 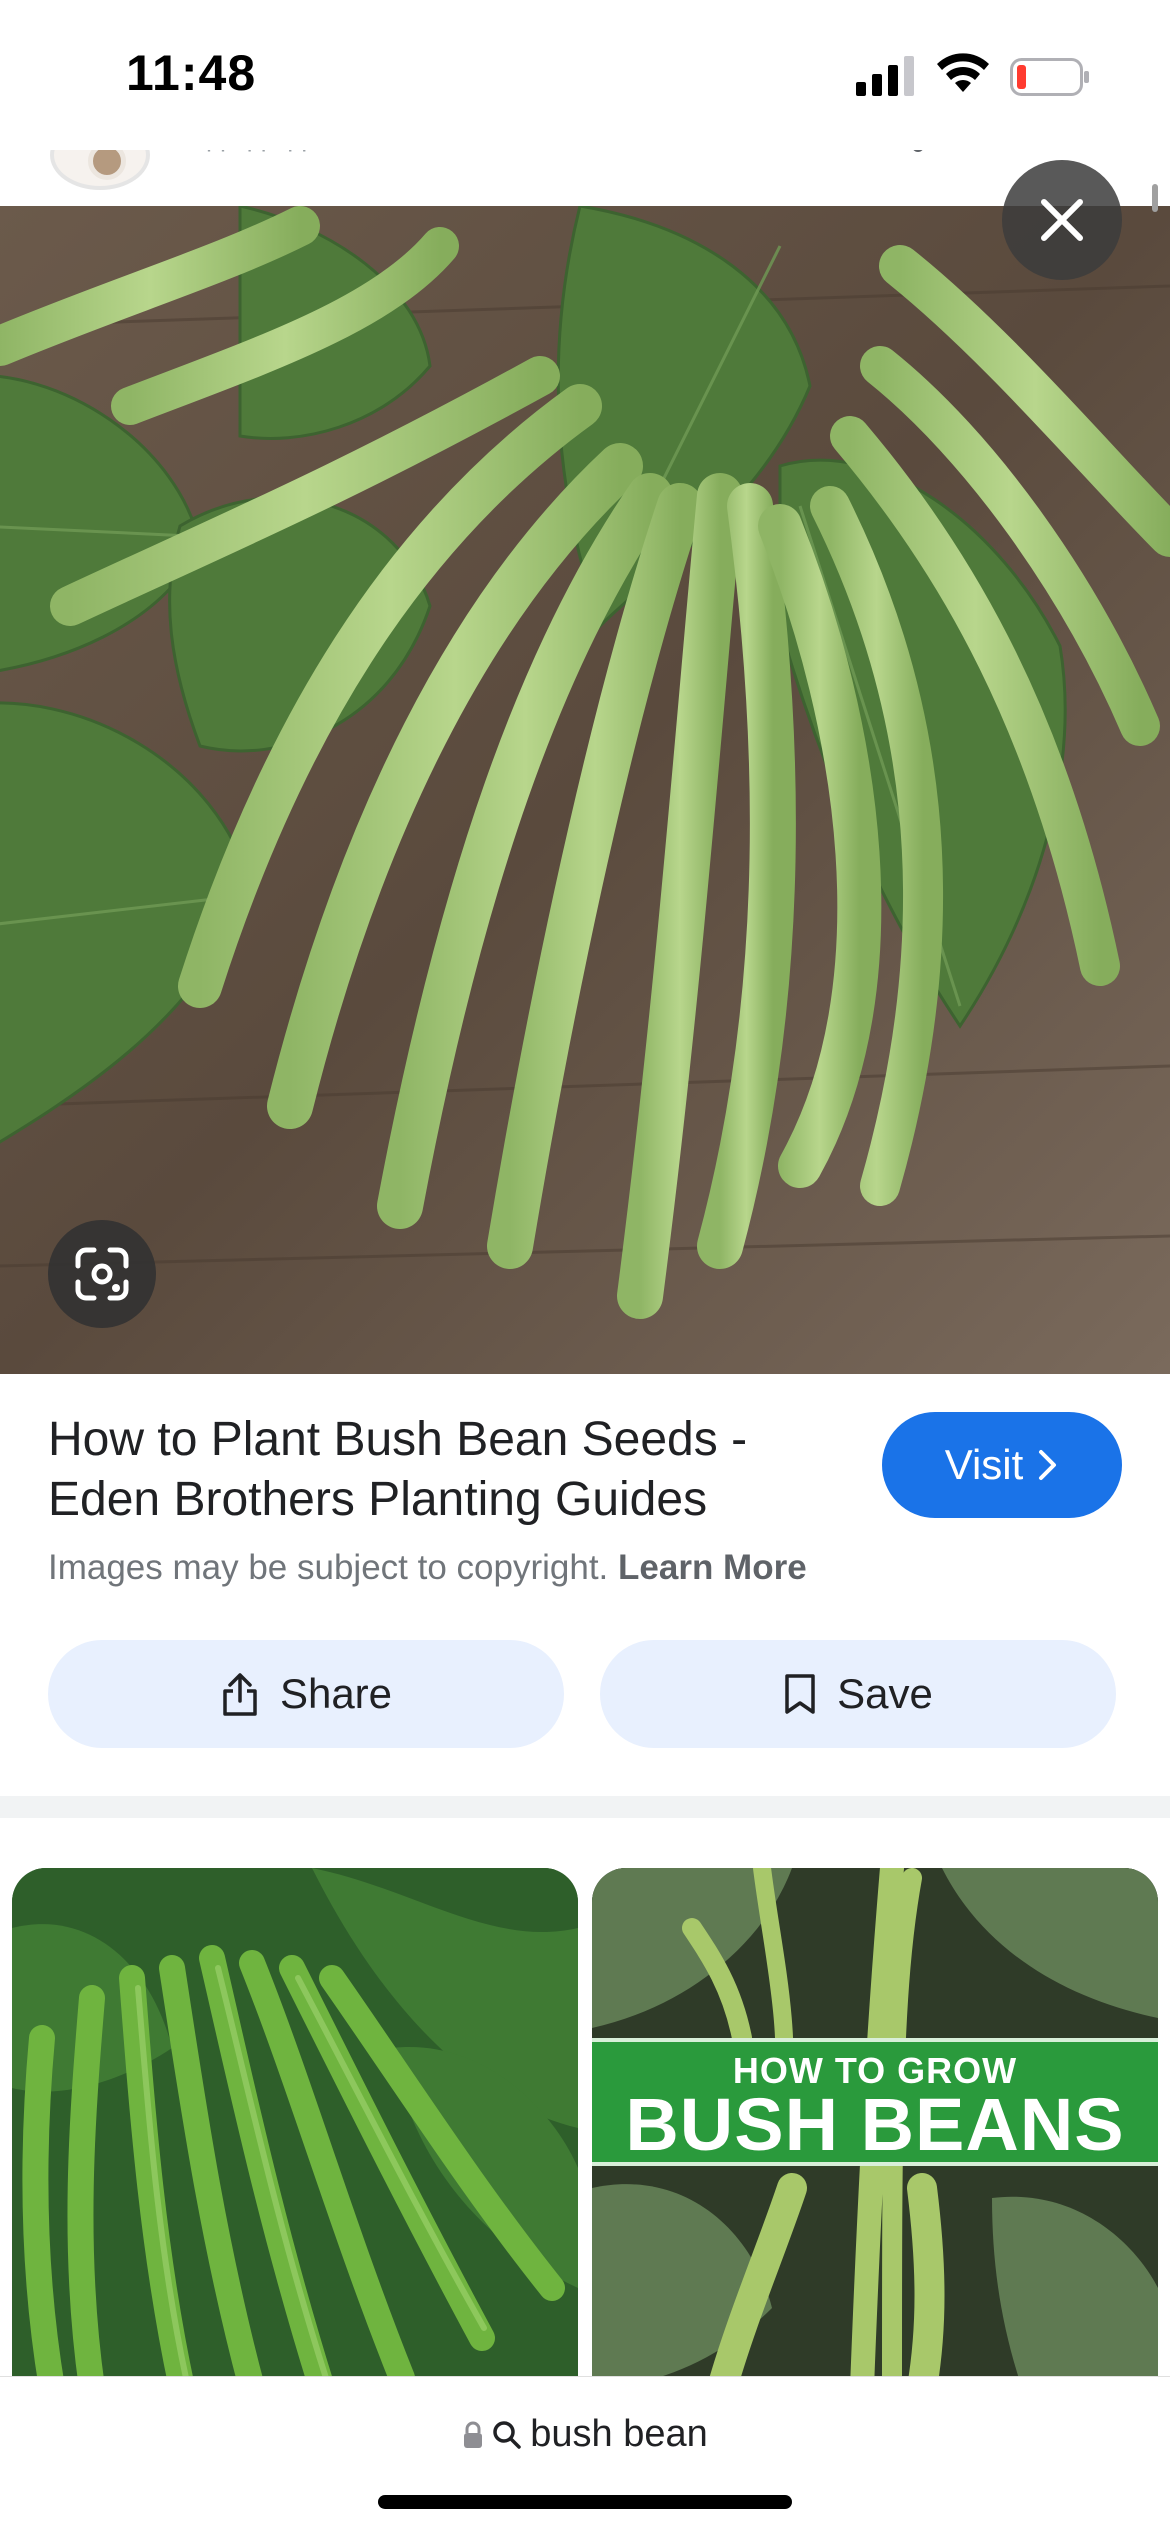 I want to click on url-display: bush bean, so click(x=585, y=2434).